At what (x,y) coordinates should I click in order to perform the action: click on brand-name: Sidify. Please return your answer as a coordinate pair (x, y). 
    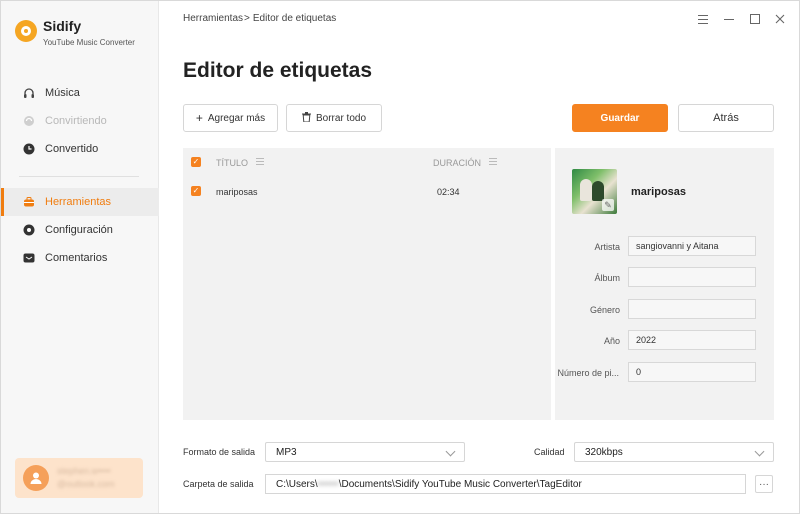
    Looking at the image, I should click on (62, 26).